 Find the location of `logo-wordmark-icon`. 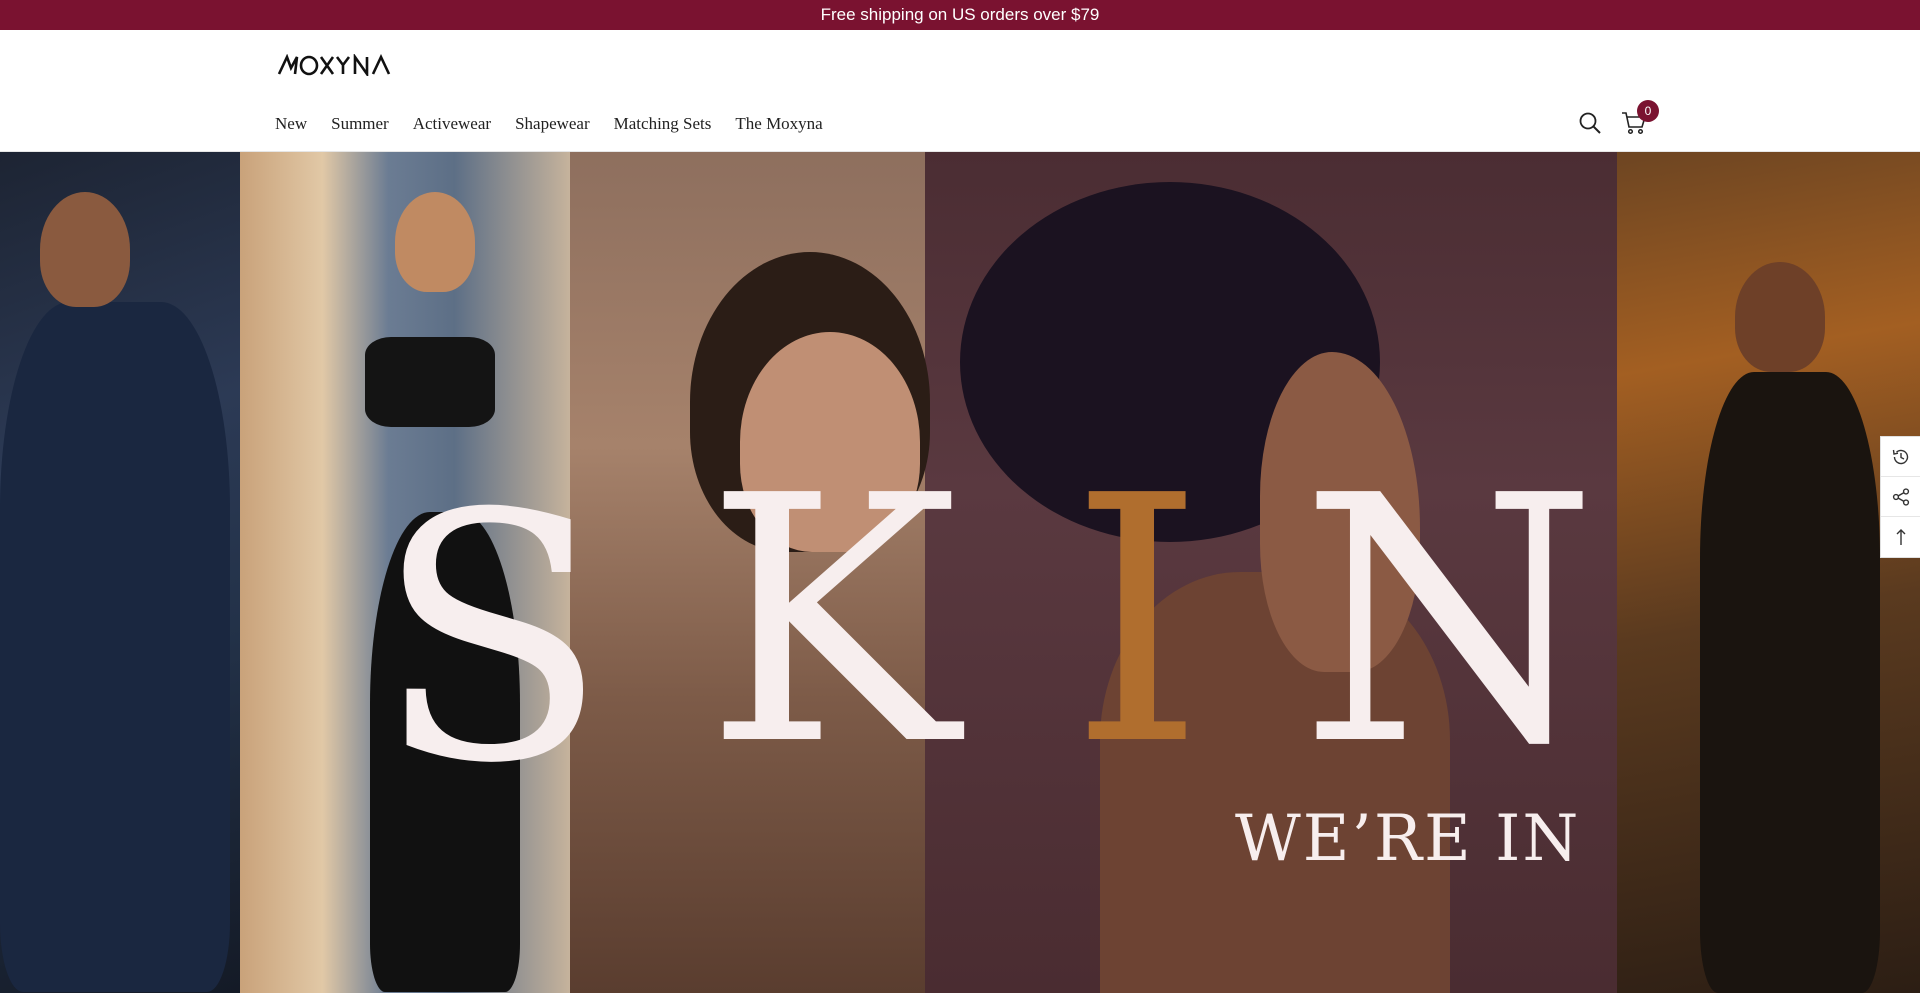

logo-wordmark-icon is located at coordinates (334, 65).